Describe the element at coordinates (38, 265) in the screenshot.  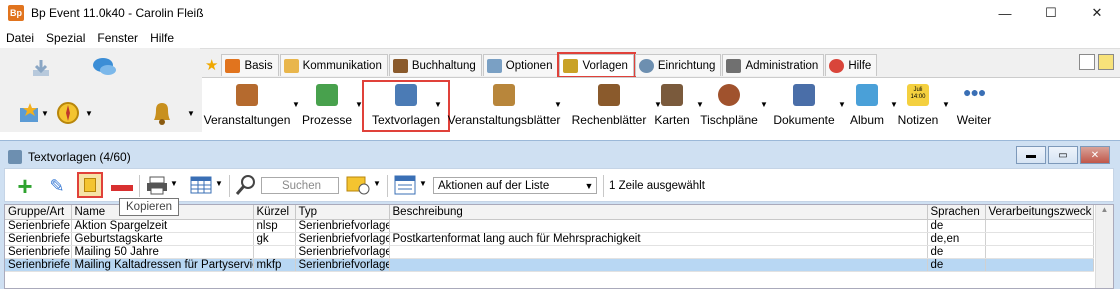
I see `cell-gruppe-art: Serienbriefe` at that location.